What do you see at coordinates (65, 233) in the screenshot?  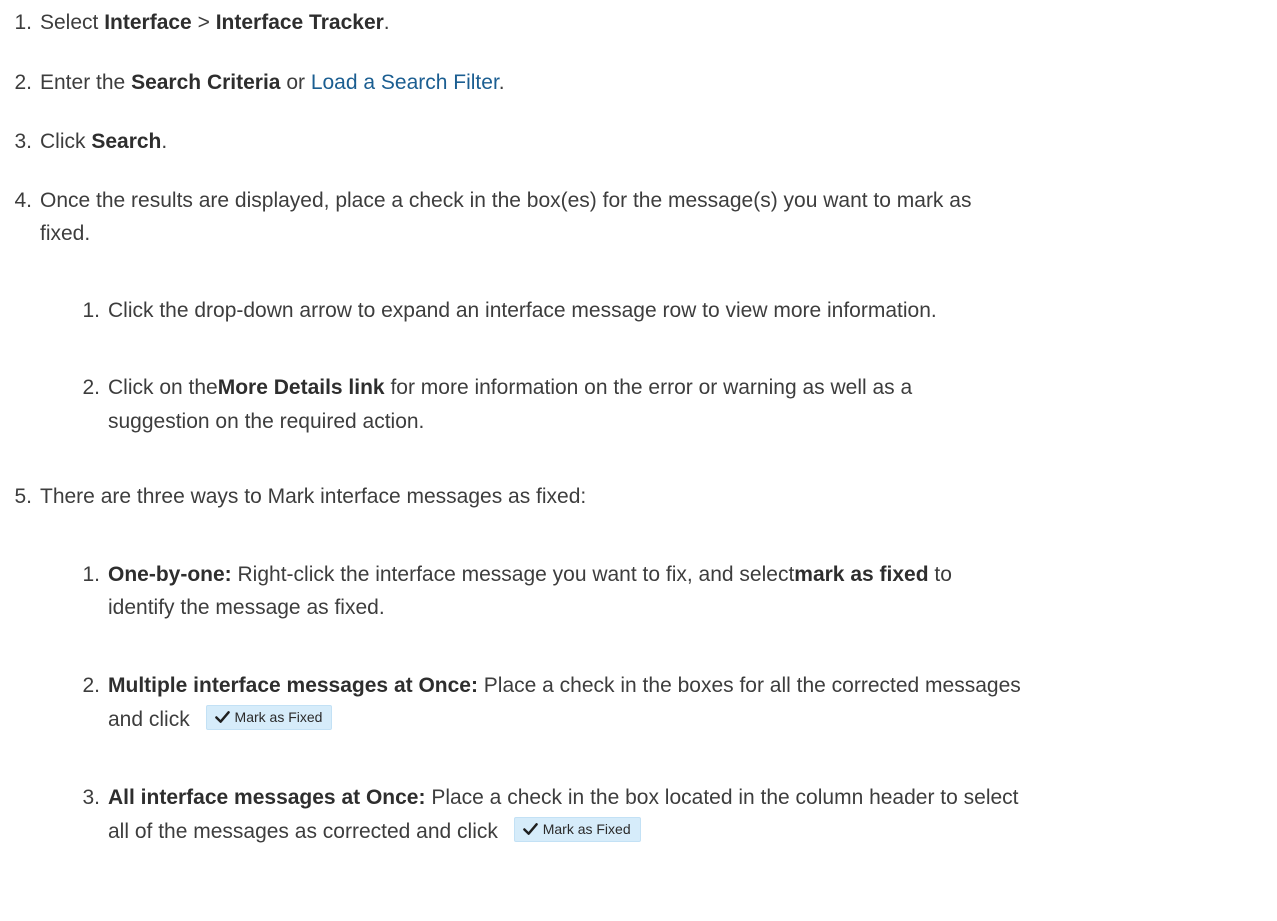 I see `step-4-line-2: fixed.` at bounding box center [65, 233].